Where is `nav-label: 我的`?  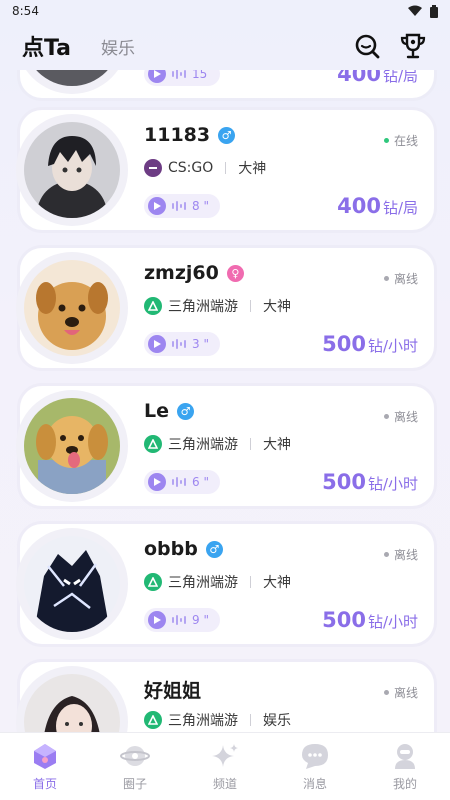 nav-label: 我的 is located at coordinates (404, 784).